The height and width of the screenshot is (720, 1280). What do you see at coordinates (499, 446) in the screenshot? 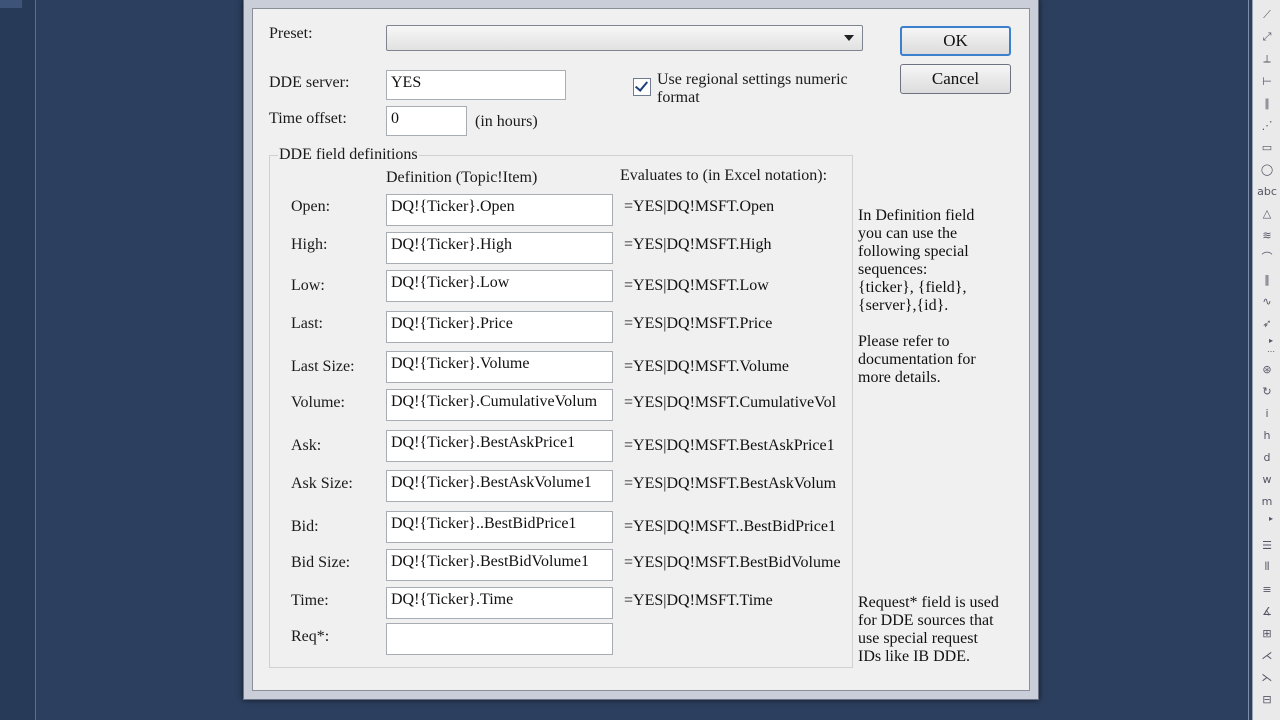
I see `definition-input: DQ!{Ticker}.BestAskPrice1` at bounding box center [499, 446].